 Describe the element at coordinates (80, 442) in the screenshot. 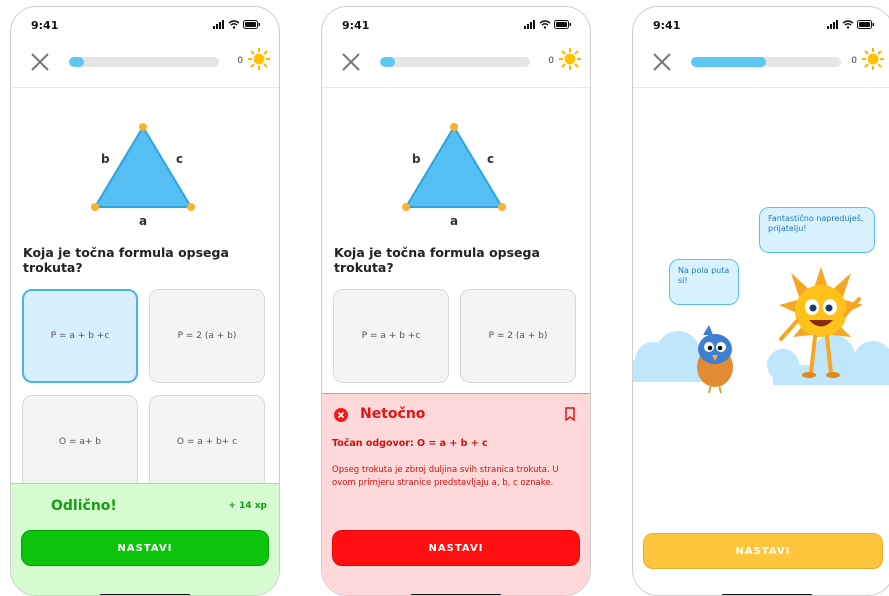

I see `answer-option-3: O = a+ b` at that location.